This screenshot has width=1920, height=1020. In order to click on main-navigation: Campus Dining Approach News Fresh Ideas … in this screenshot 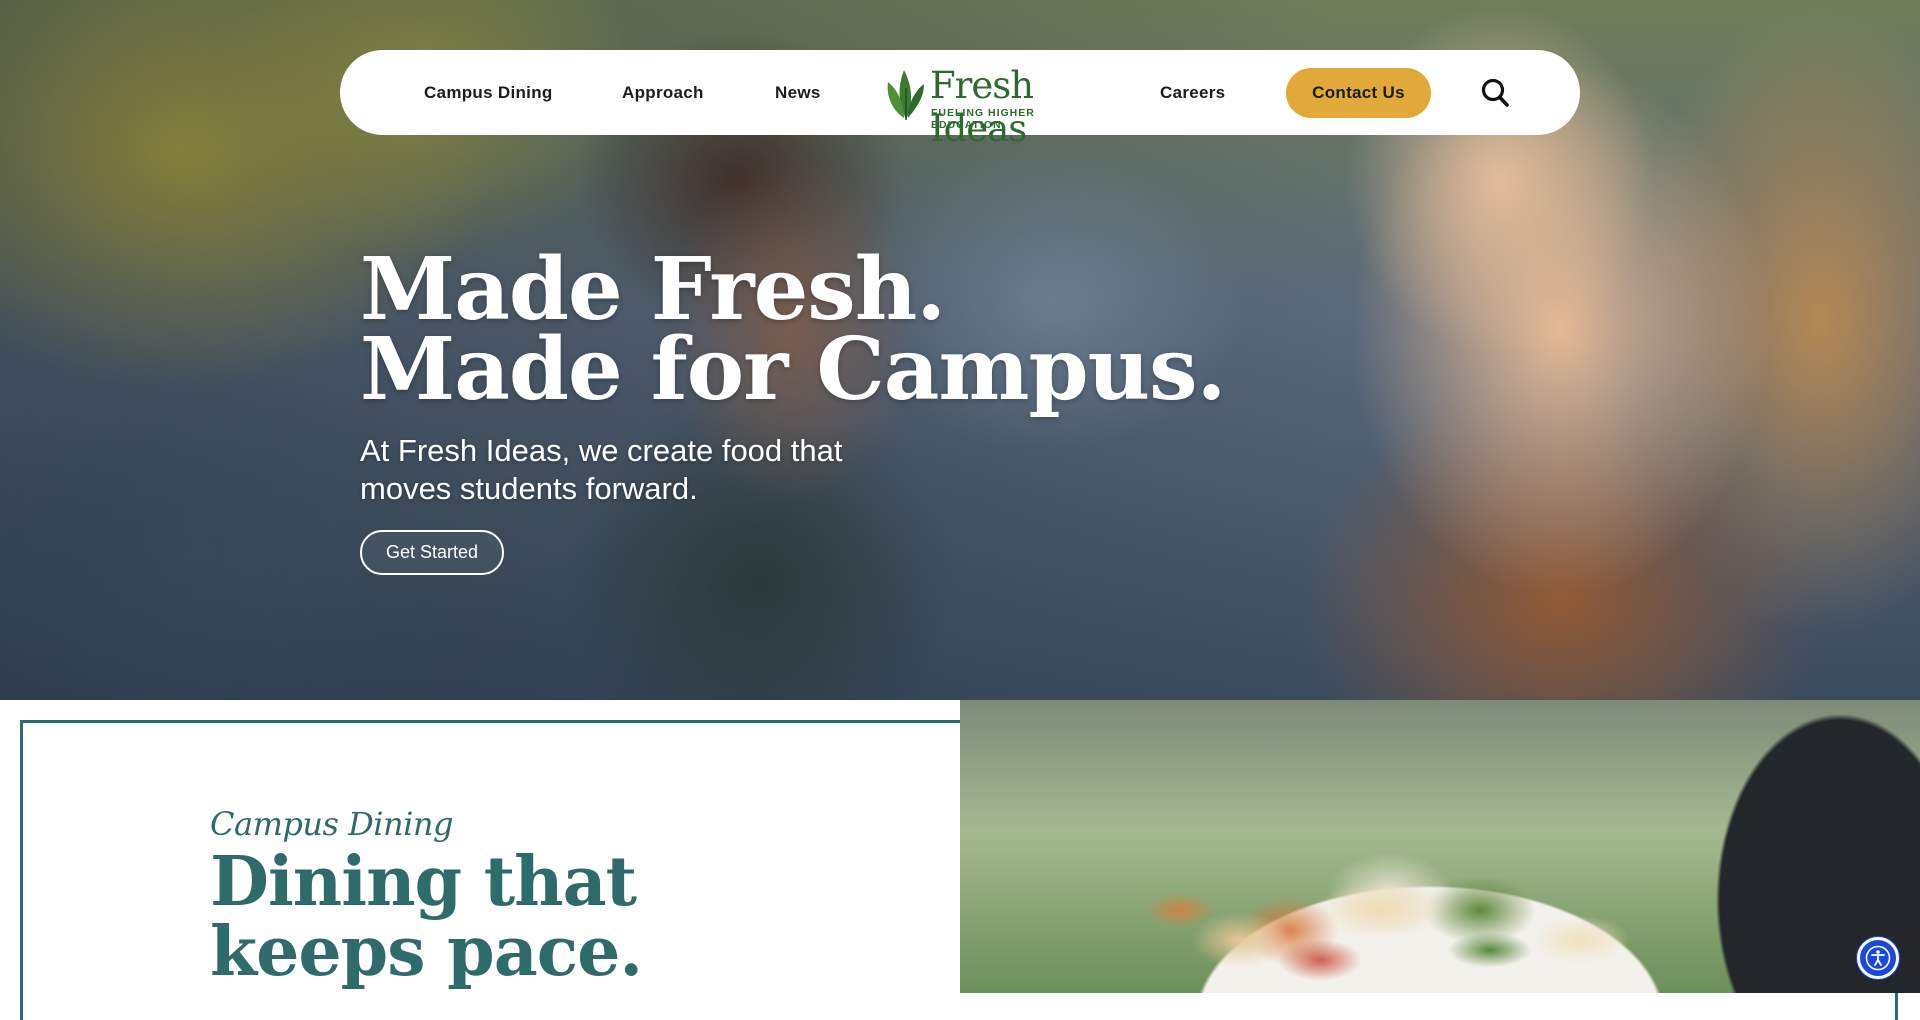, I will do `click(960, 100)`.